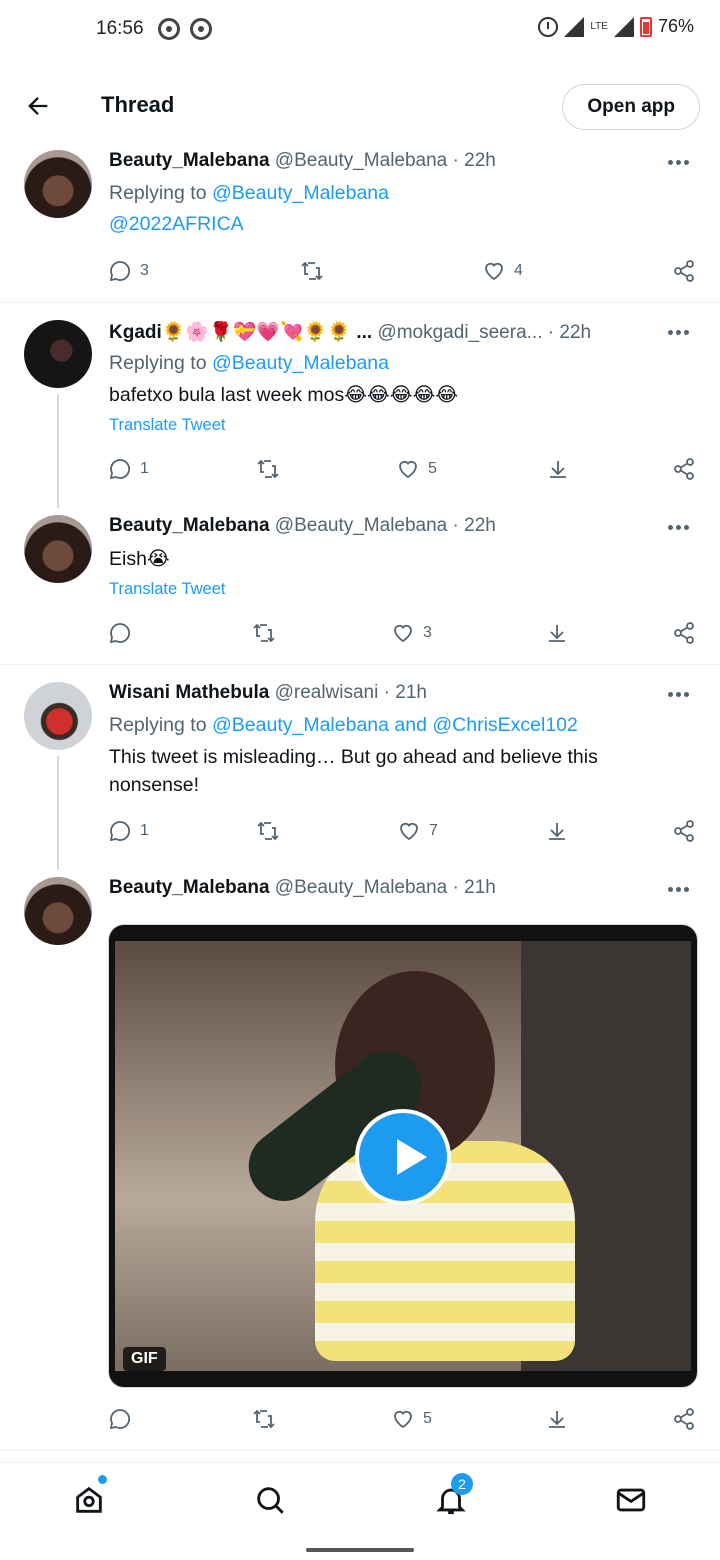  Describe the element at coordinates (360, 1419) in the screenshot. I see `tweet-actions: 5` at that location.